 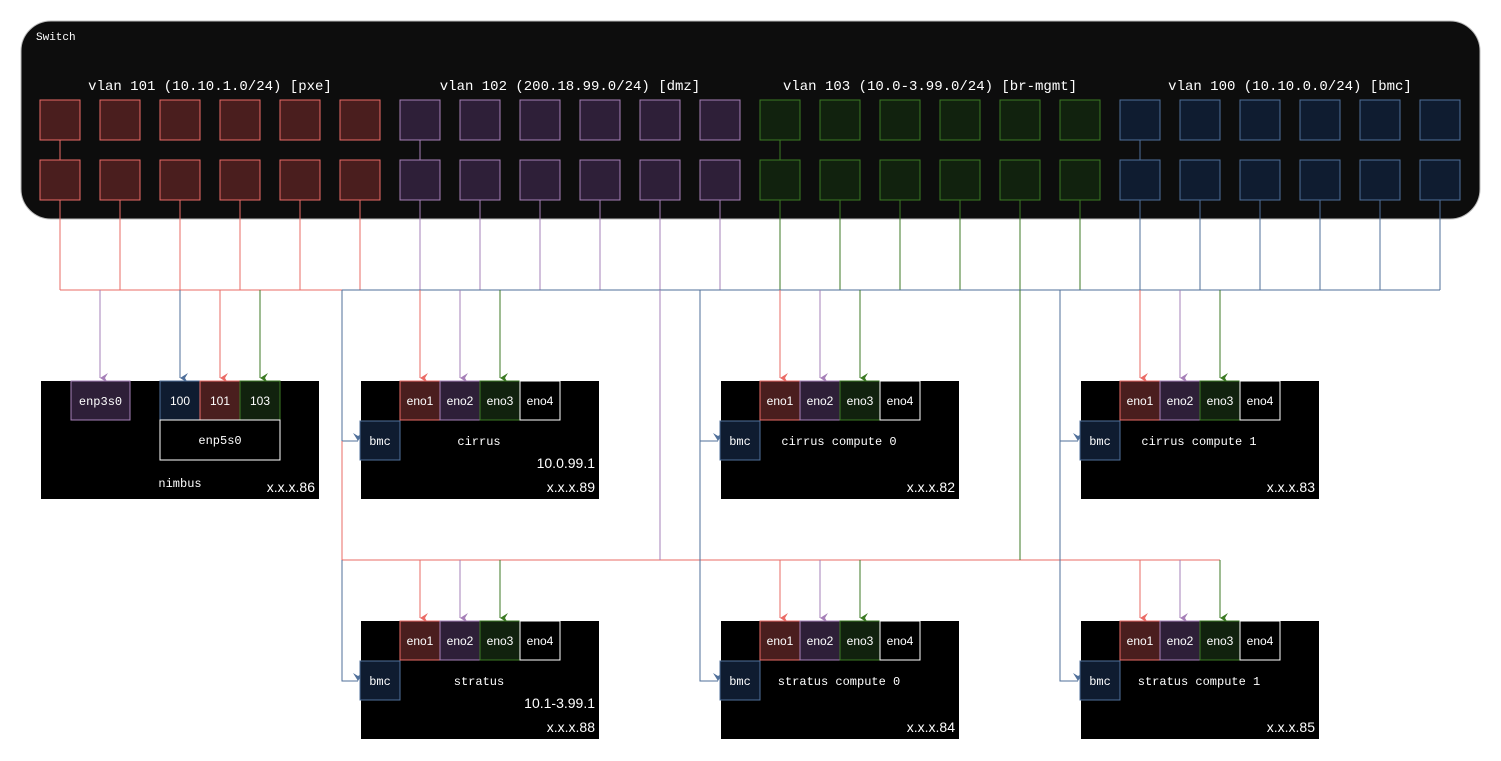 I want to click on host-name: stratus compute 1, so click(x=1199, y=682).